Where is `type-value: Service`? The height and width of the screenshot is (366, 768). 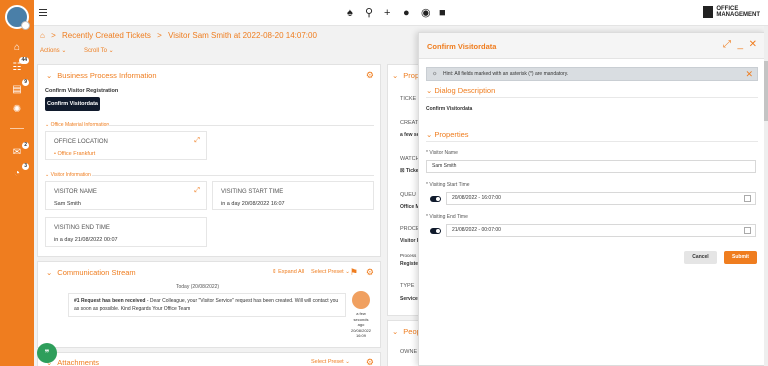 type-value: Service is located at coordinates (409, 299).